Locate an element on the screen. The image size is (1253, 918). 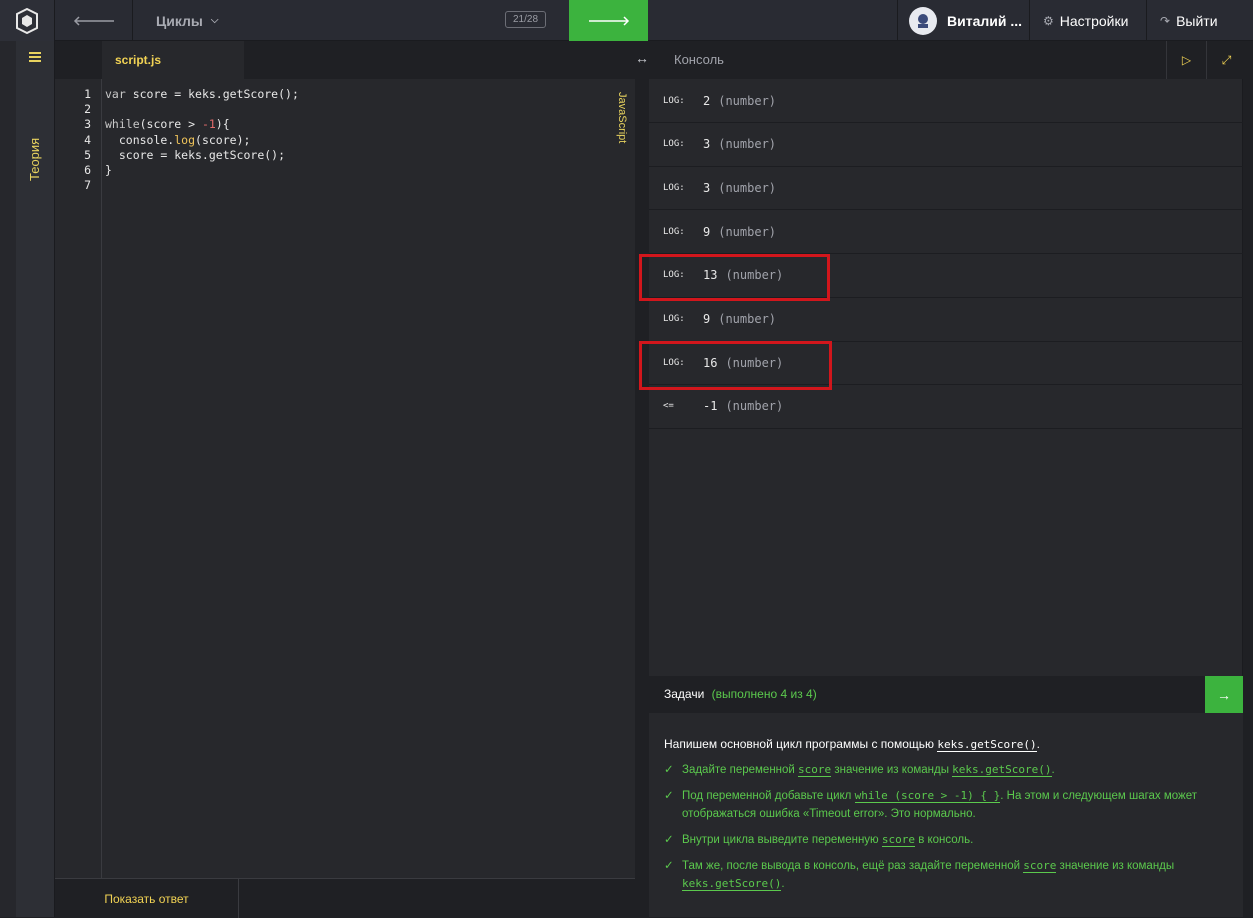
logo is located at coordinates (27, 20).